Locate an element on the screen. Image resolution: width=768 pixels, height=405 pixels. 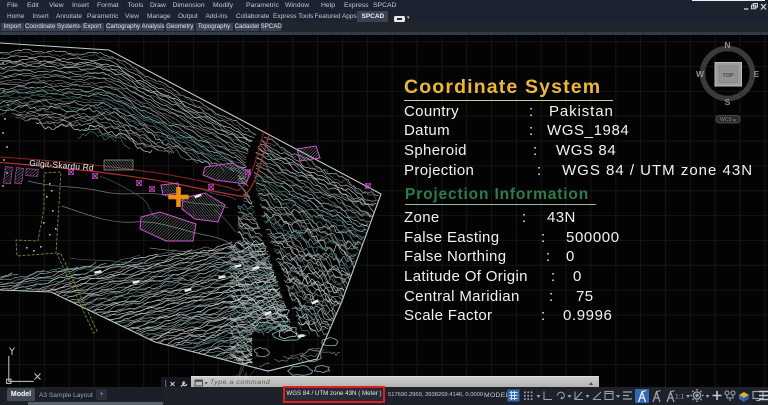
svg-text: N is located at coordinates (727, 45).